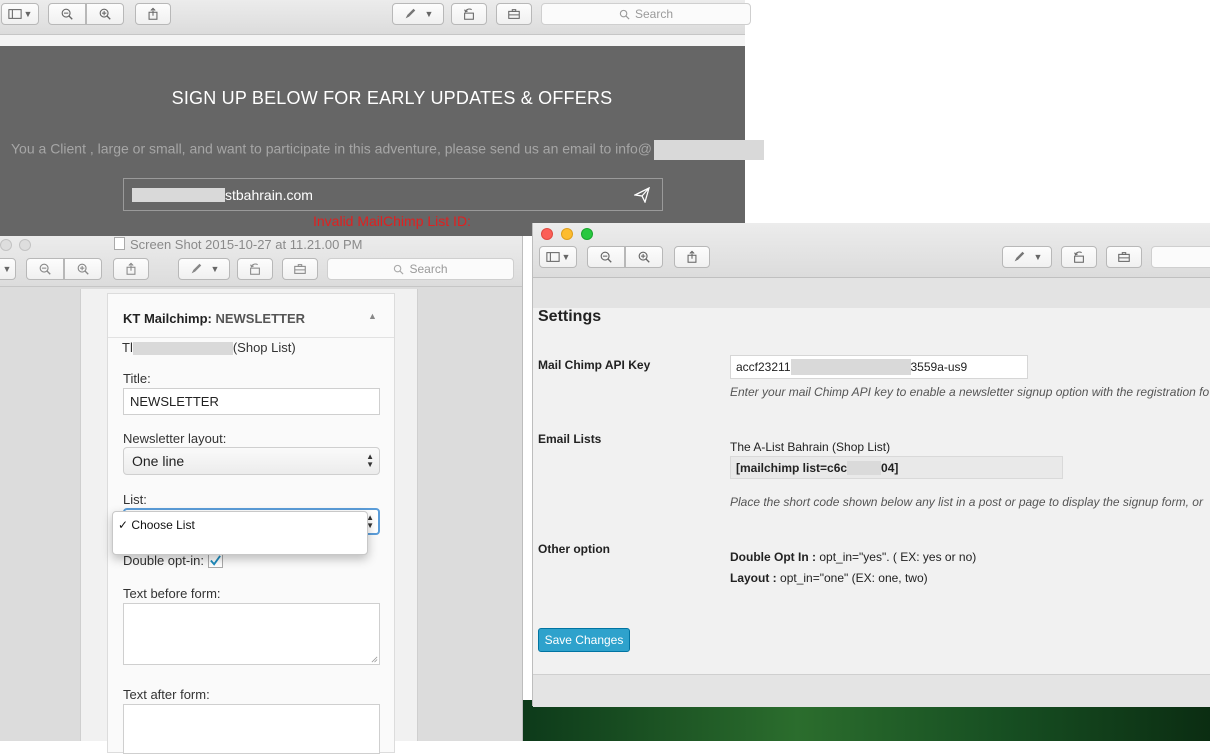 The width and height of the screenshot is (1210, 754). Describe the element at coordinates (215, 560) in the screenshot. I see `double-optin-checkbox` at that location.